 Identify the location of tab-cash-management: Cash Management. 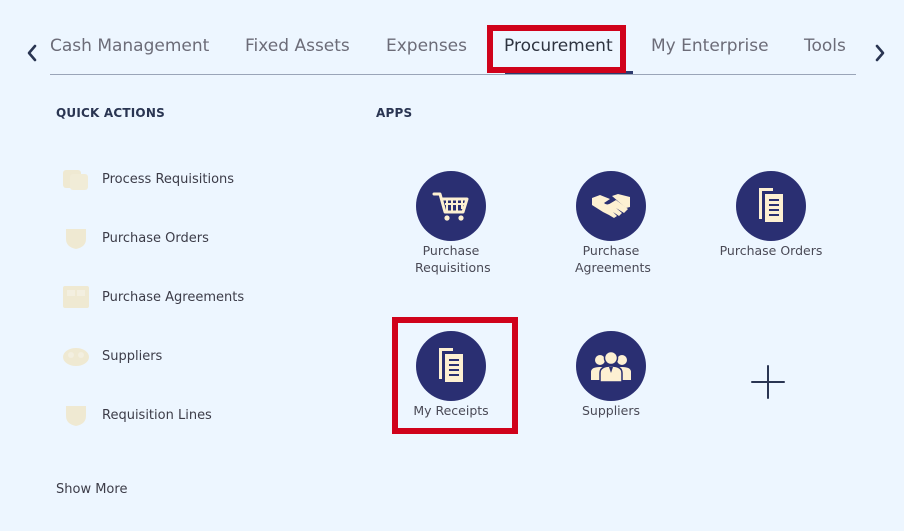
(129, 46).